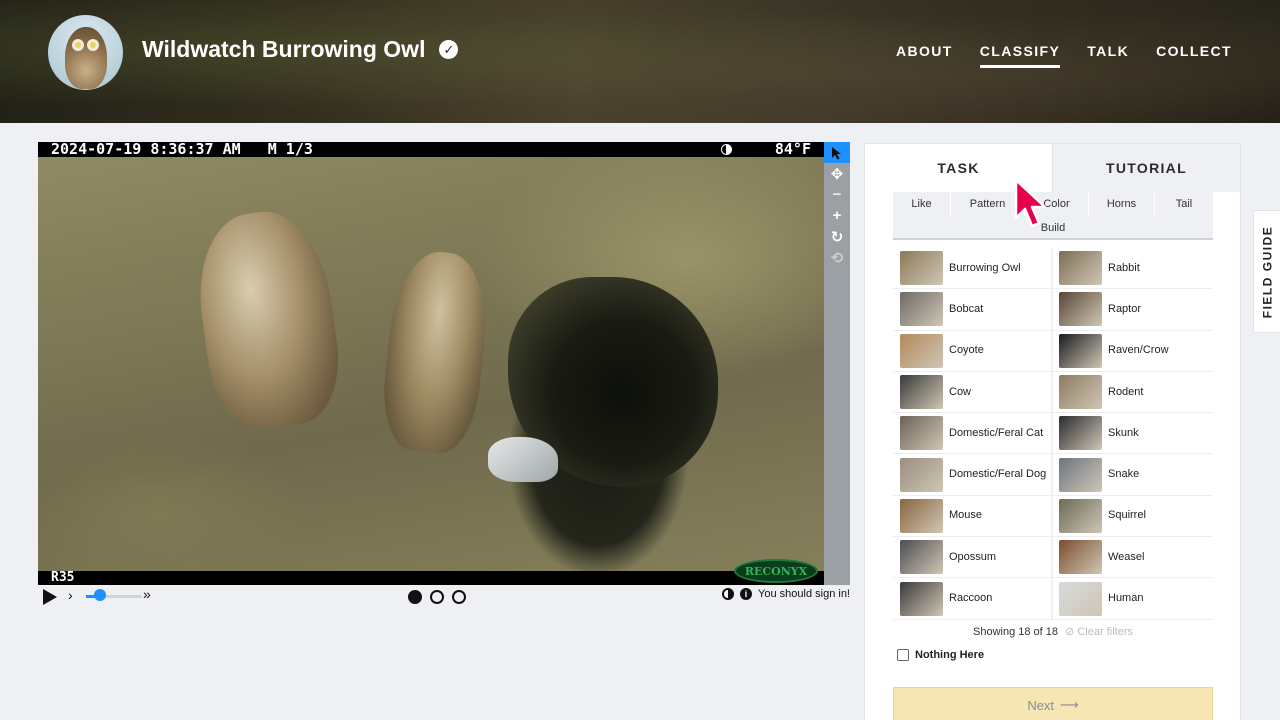 Image resolution: width=1280 pixels, height=720 pixels. What do you see at coordinates (973, 516) in the screenshot?
I see `choice-mouse: Mouse` at bounding box center [973, 516].